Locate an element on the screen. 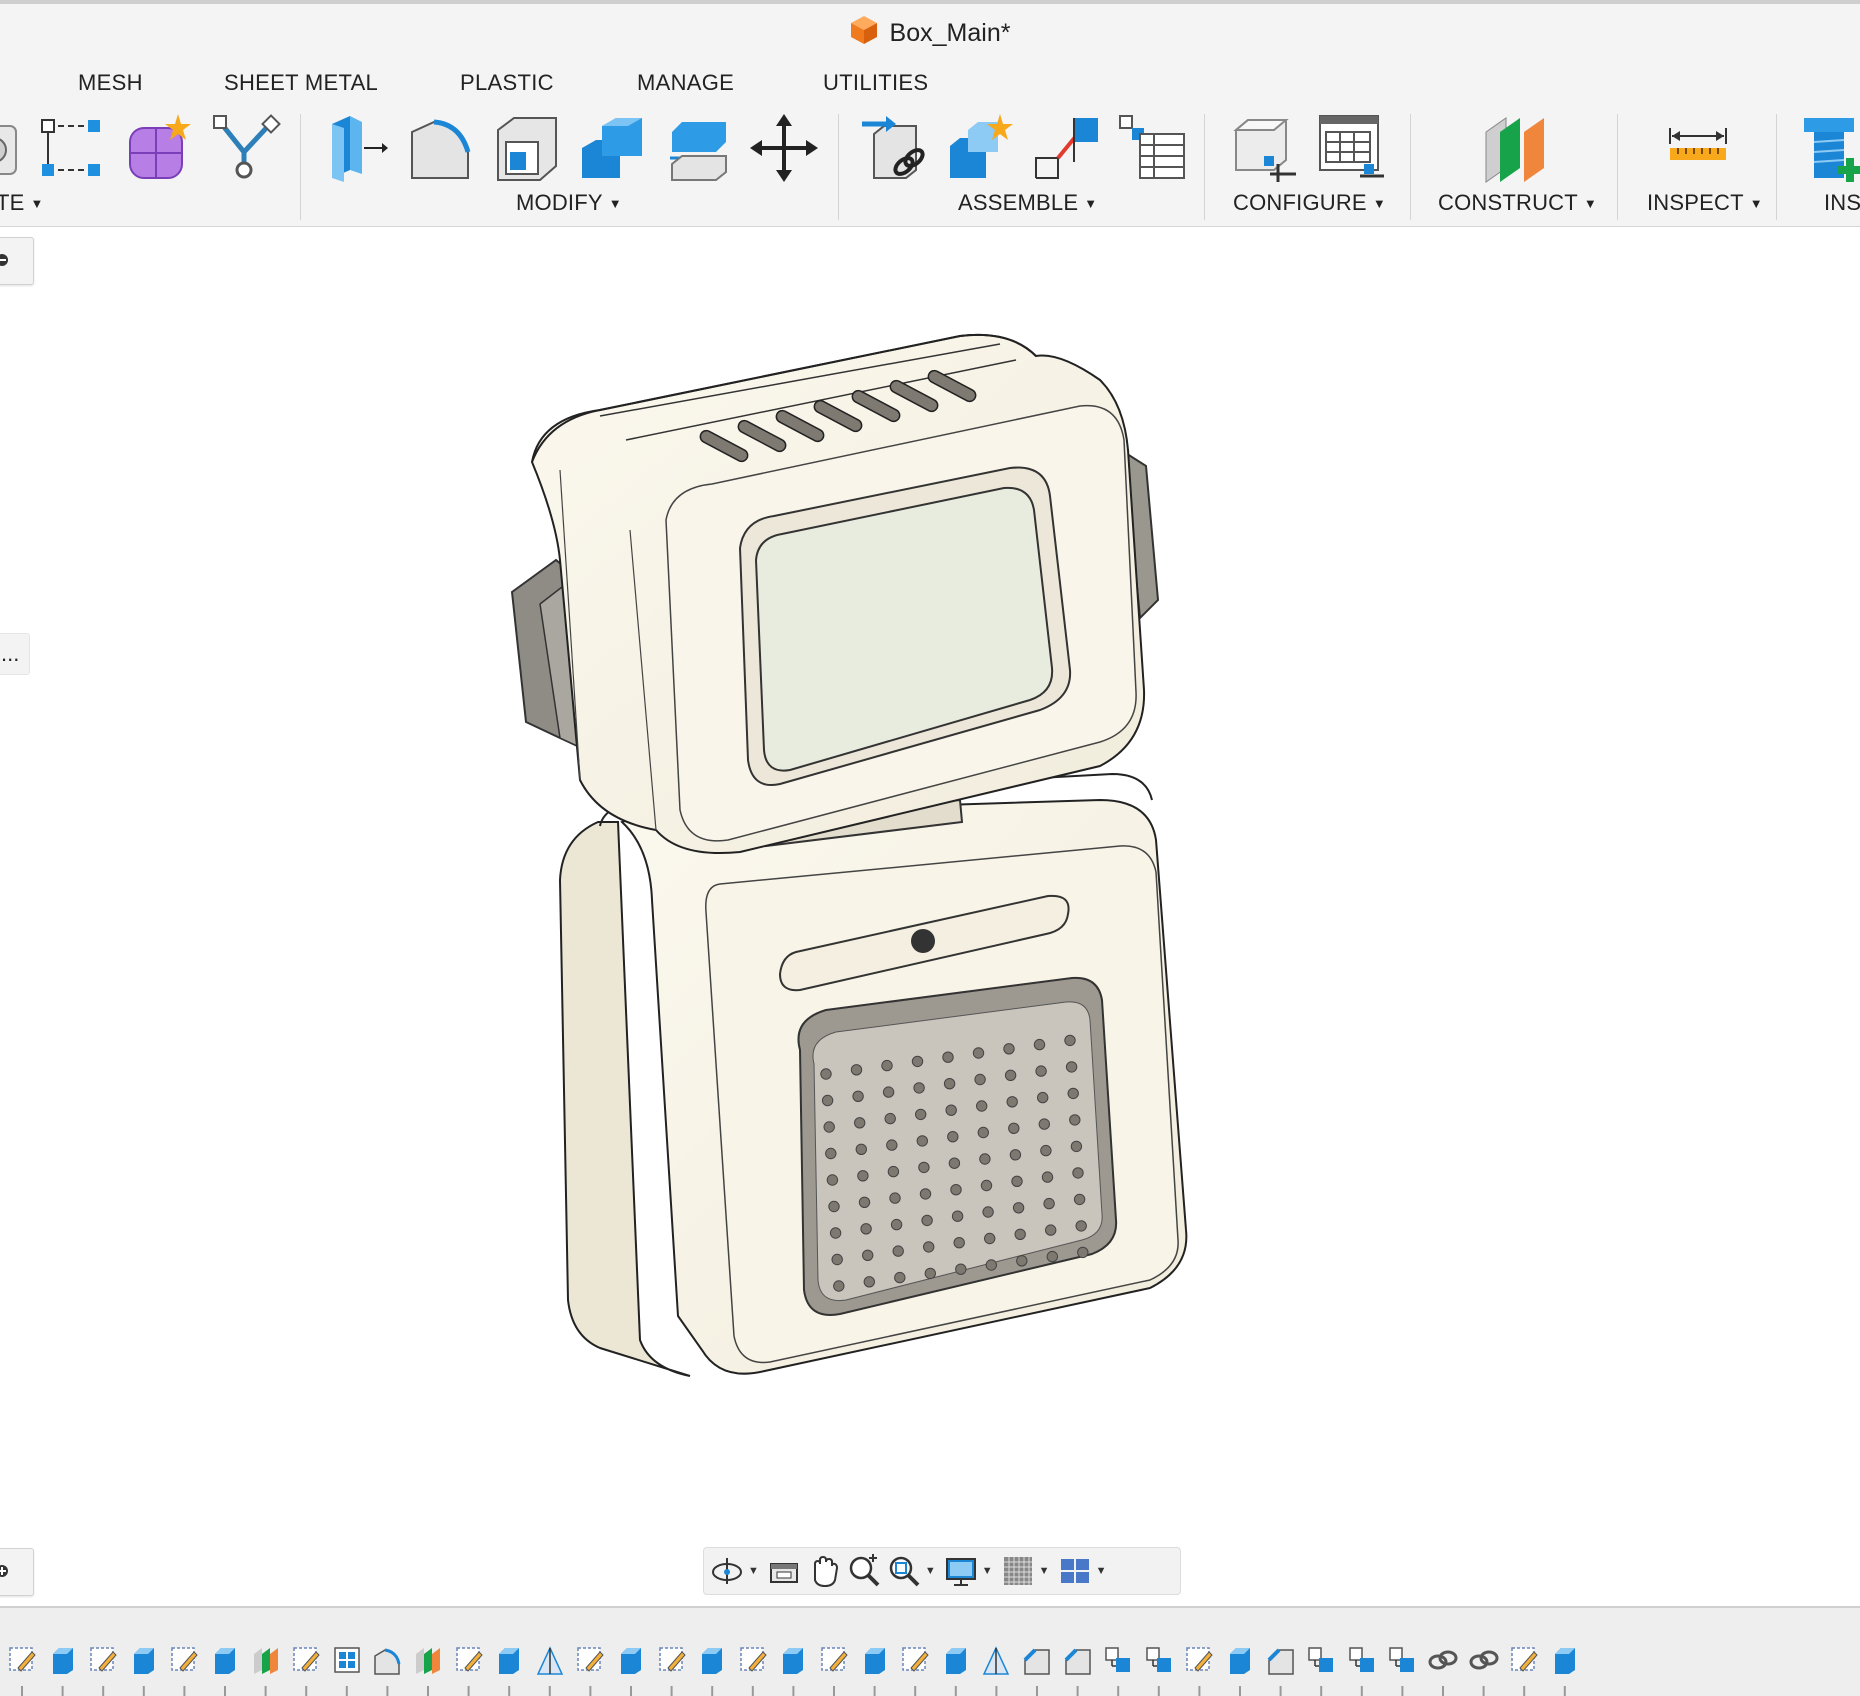  joint-icon is located at coordinates (896, 148).